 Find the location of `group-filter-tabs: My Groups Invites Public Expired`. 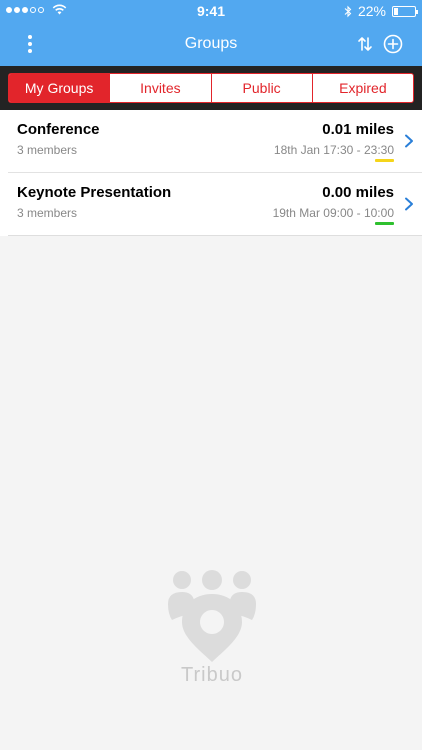

group-filter-tabs: My Groups Invites Public Expired is located at coordinates (211, 88).